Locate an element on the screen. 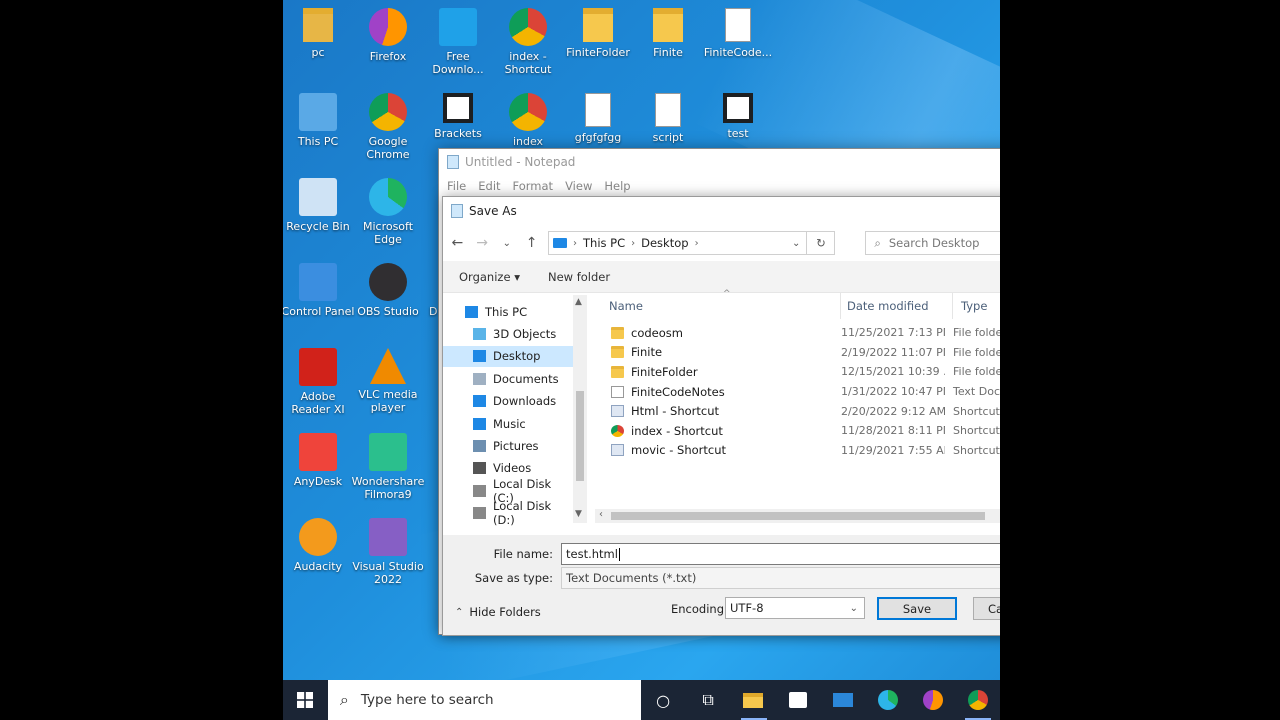 The height and width of the screenshot is (720, 1280). desktop-icon-label: Firefox is located at coordinates (388, 56).